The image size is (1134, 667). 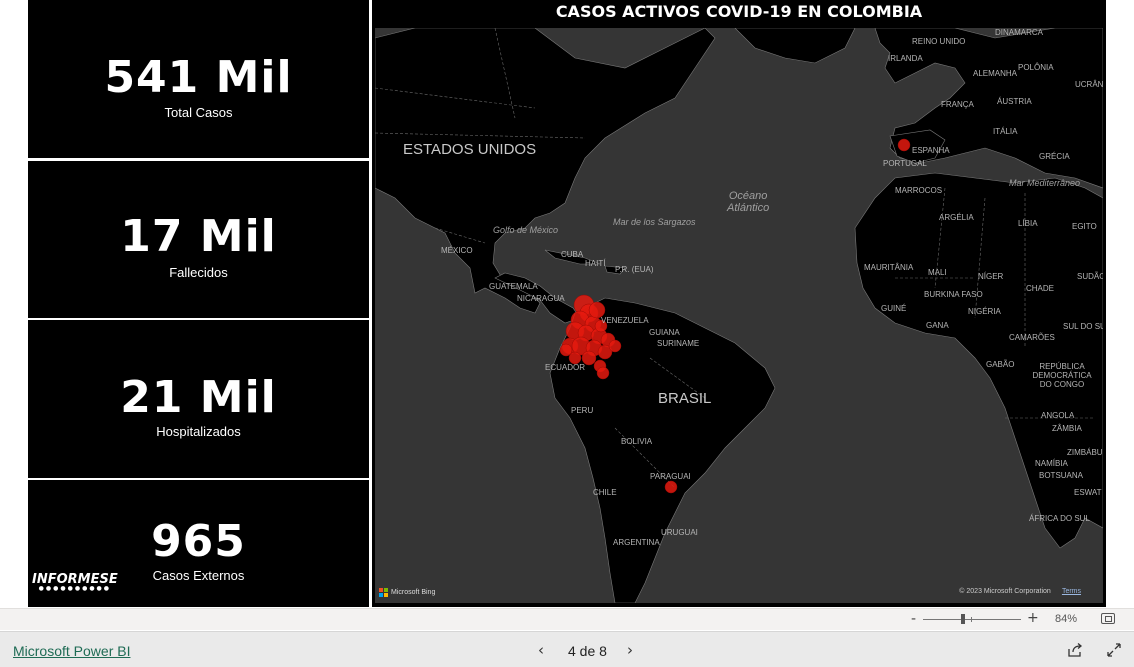 I want to click on zoom-bar: - + 84%, so click(x=567, y=619).